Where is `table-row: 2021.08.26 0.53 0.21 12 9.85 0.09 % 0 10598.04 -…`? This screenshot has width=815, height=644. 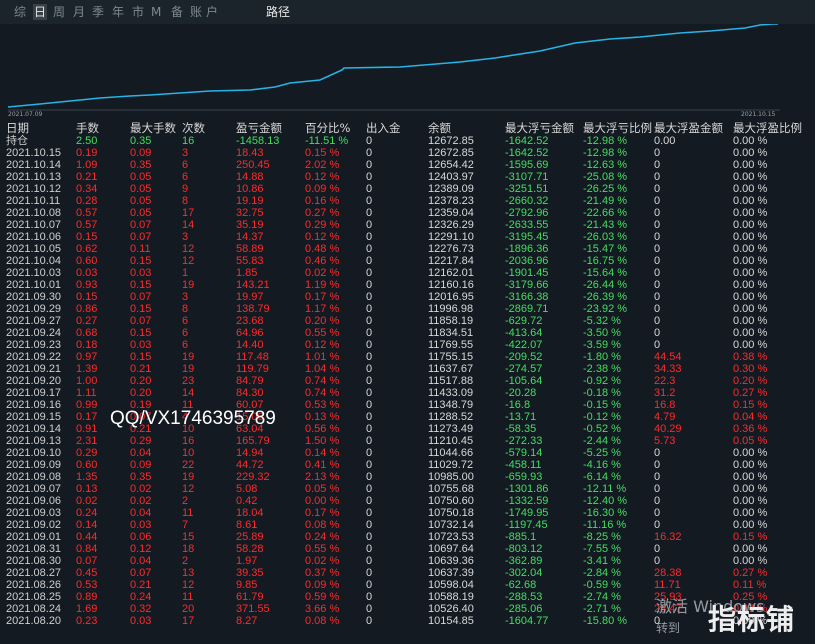
table-row: 2021.08.26 0.53 0.21 12 9.85 0.09 % 0 10598.04 -… is located at coordinates (407, 585).